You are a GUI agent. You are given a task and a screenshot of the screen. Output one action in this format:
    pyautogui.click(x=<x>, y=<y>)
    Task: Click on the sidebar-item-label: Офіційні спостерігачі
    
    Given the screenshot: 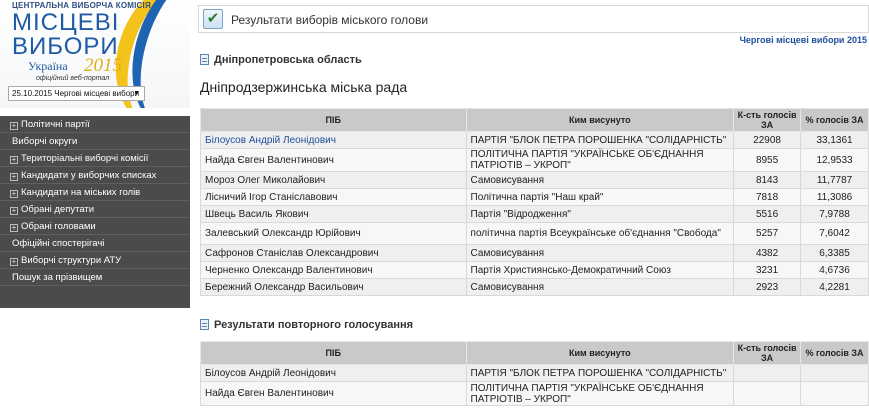 What is the action you would take?
    pyautogui.click(x=58, y=243)
    